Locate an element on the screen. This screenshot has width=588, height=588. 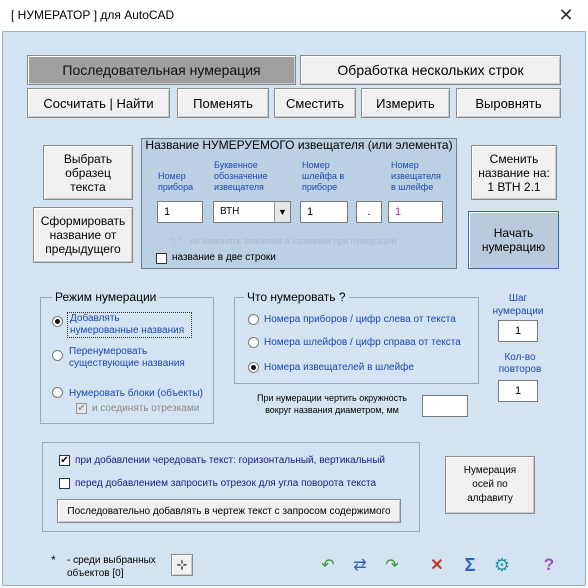
what-loops-radio is located at coordinates (253, 342).